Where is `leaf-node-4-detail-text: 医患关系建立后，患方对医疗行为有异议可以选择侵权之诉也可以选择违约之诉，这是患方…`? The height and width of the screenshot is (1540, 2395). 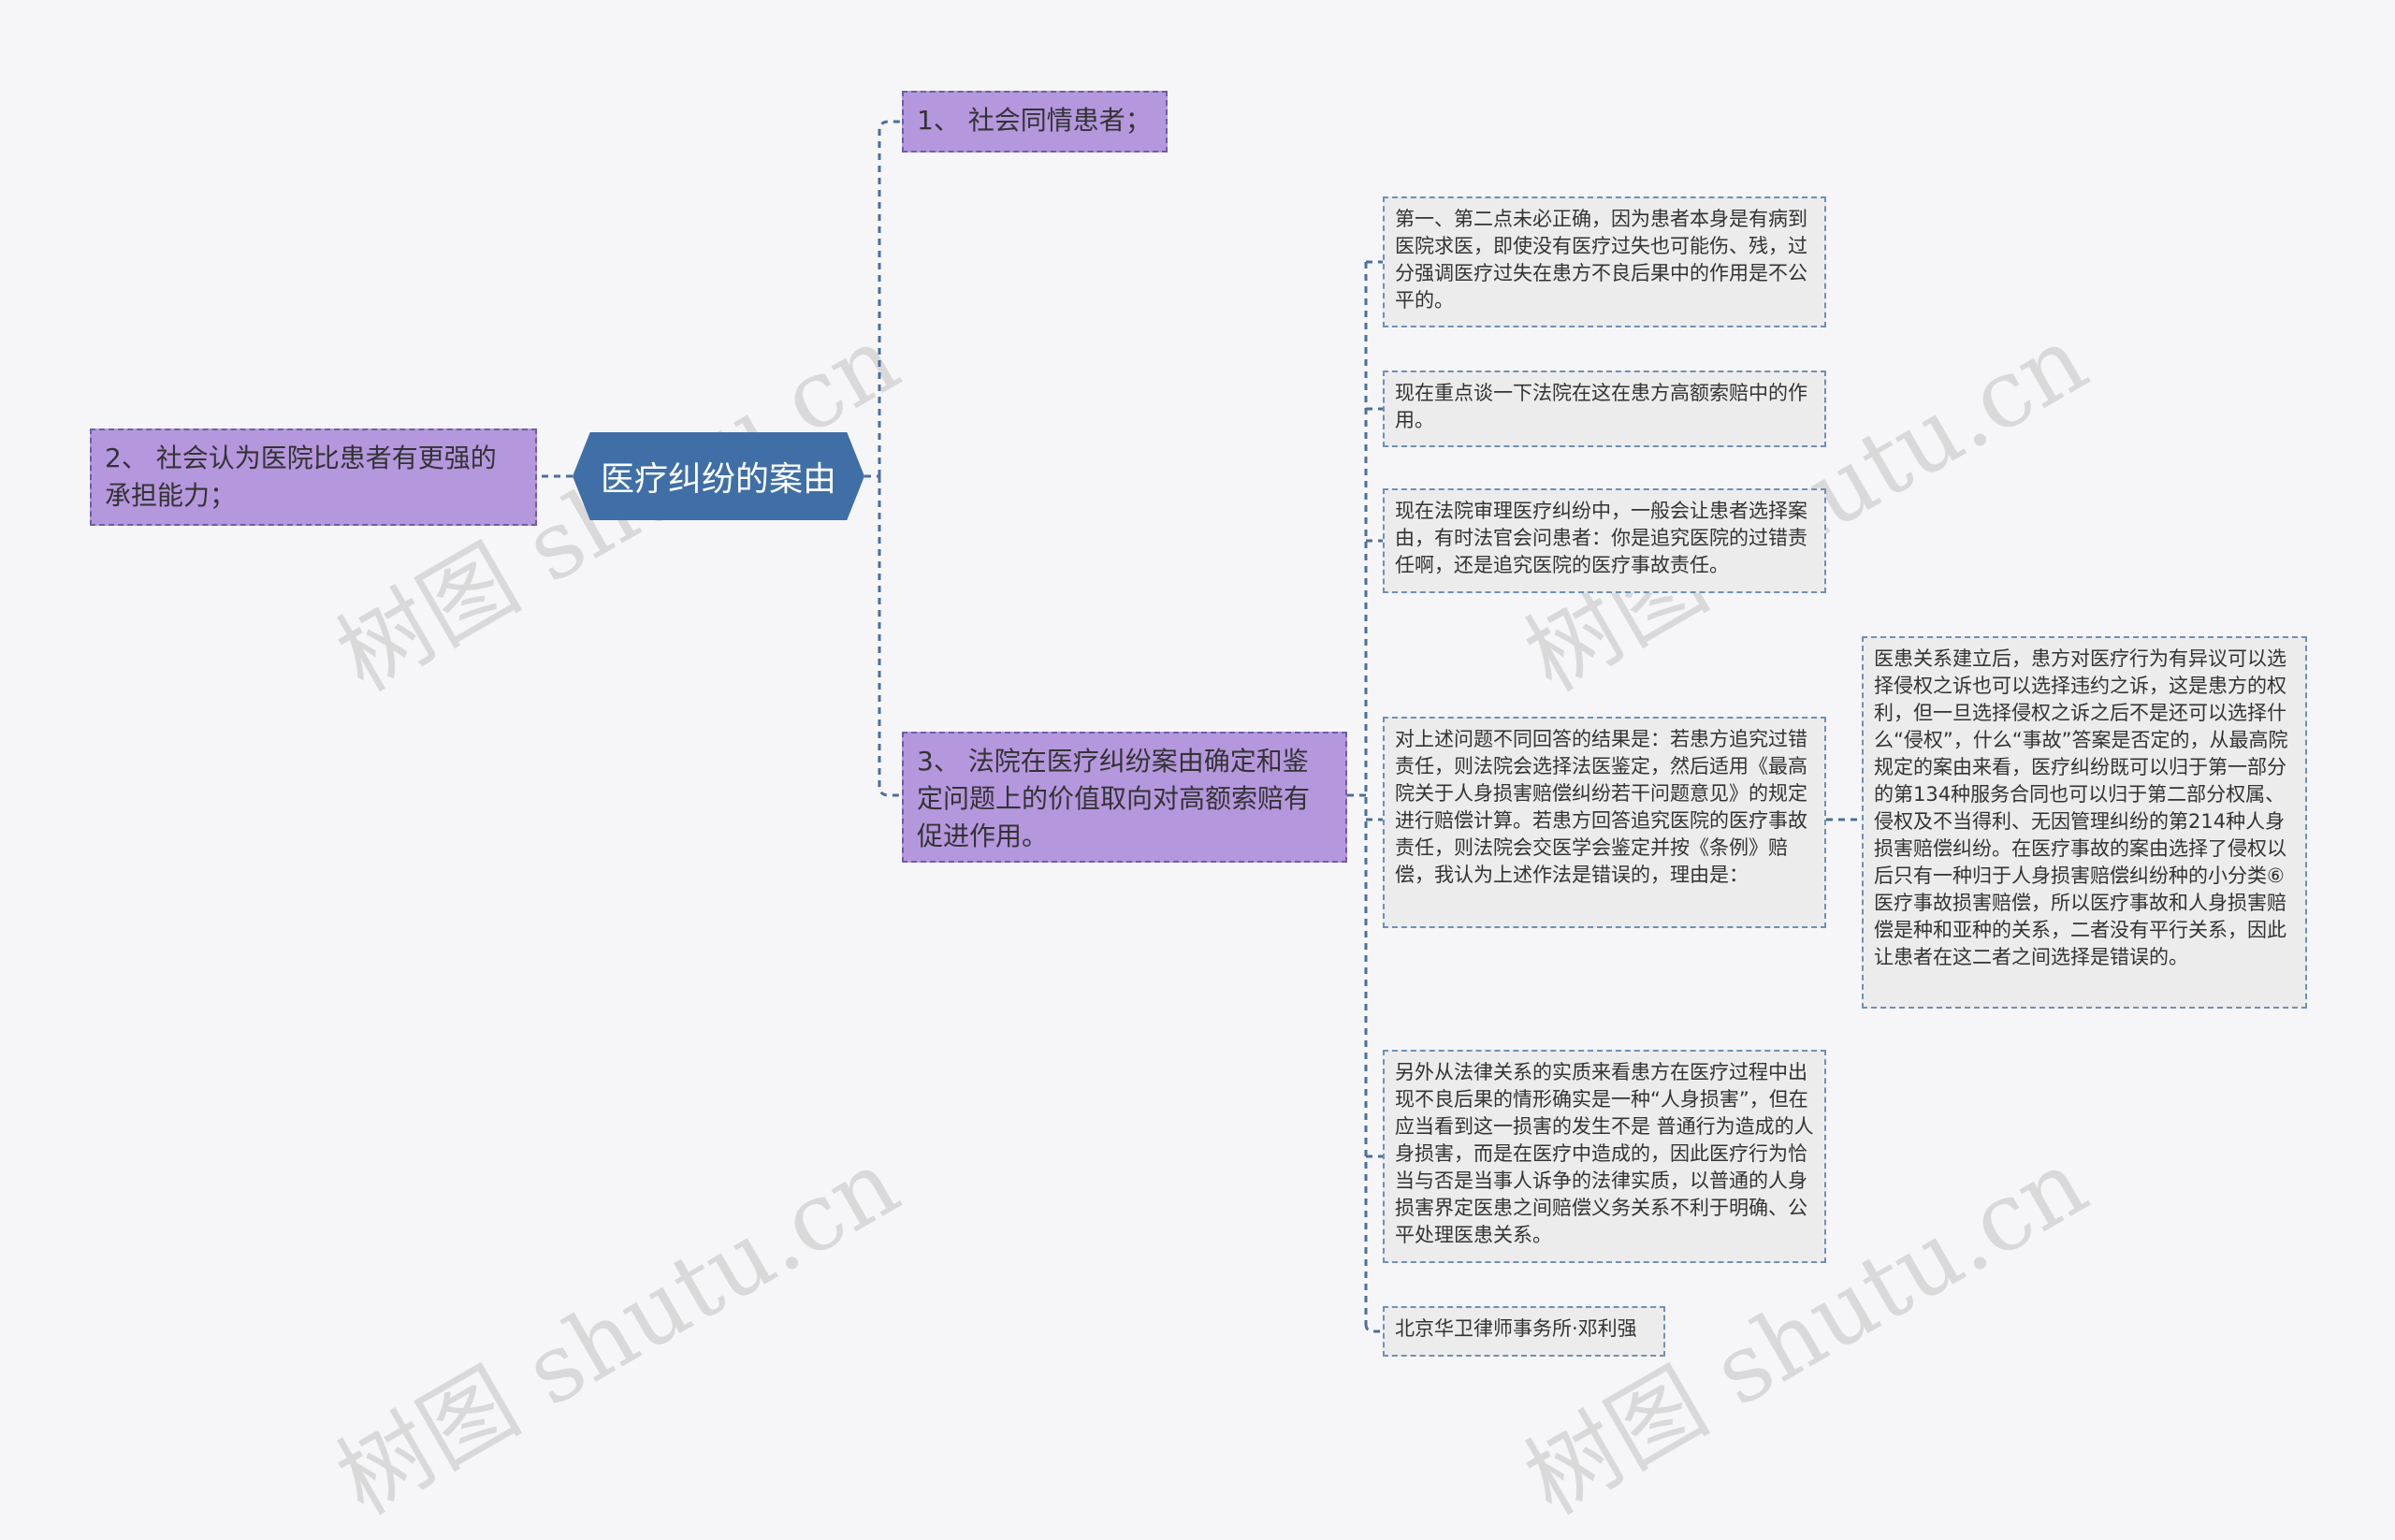
leaf-node-4-detail-text: 医患关系建立后，患方对医疗行为有异议可以选择侵权之诉也可以选择违约之诉，这是患方… is located at coordinates (2081, 807).